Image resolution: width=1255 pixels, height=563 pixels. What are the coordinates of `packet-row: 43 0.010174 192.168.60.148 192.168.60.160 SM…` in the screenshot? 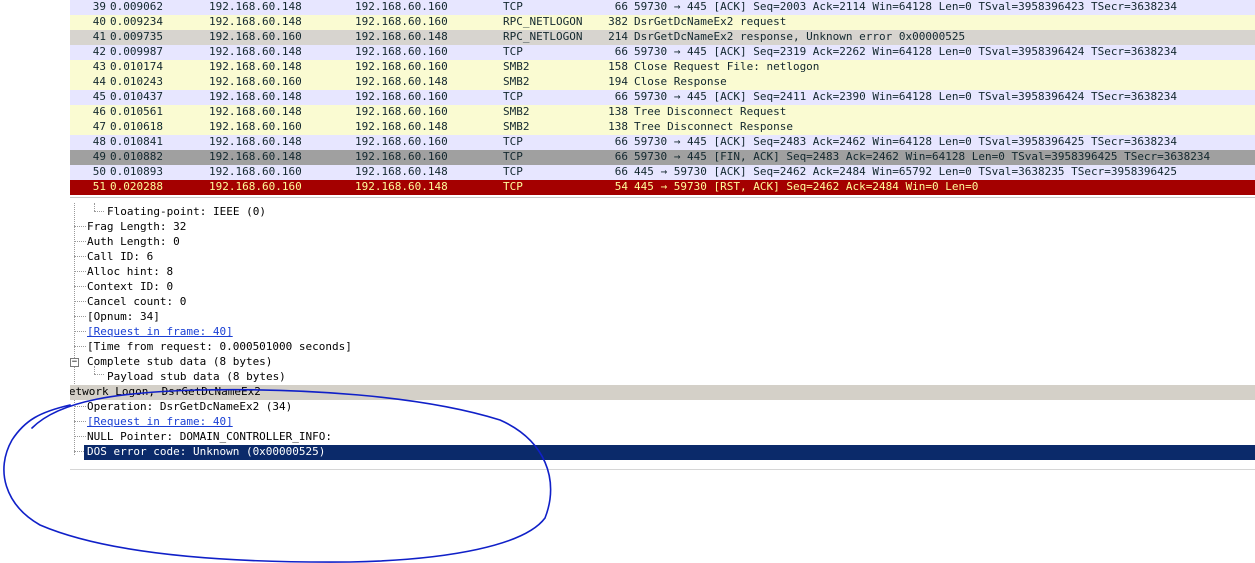 It's located at (662, 67).